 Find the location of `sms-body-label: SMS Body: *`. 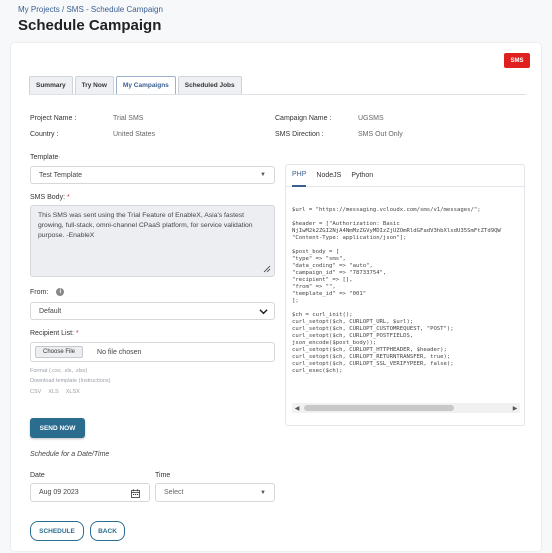

sms-body-label: SMS Body: * is located at coordinates (50, 197).